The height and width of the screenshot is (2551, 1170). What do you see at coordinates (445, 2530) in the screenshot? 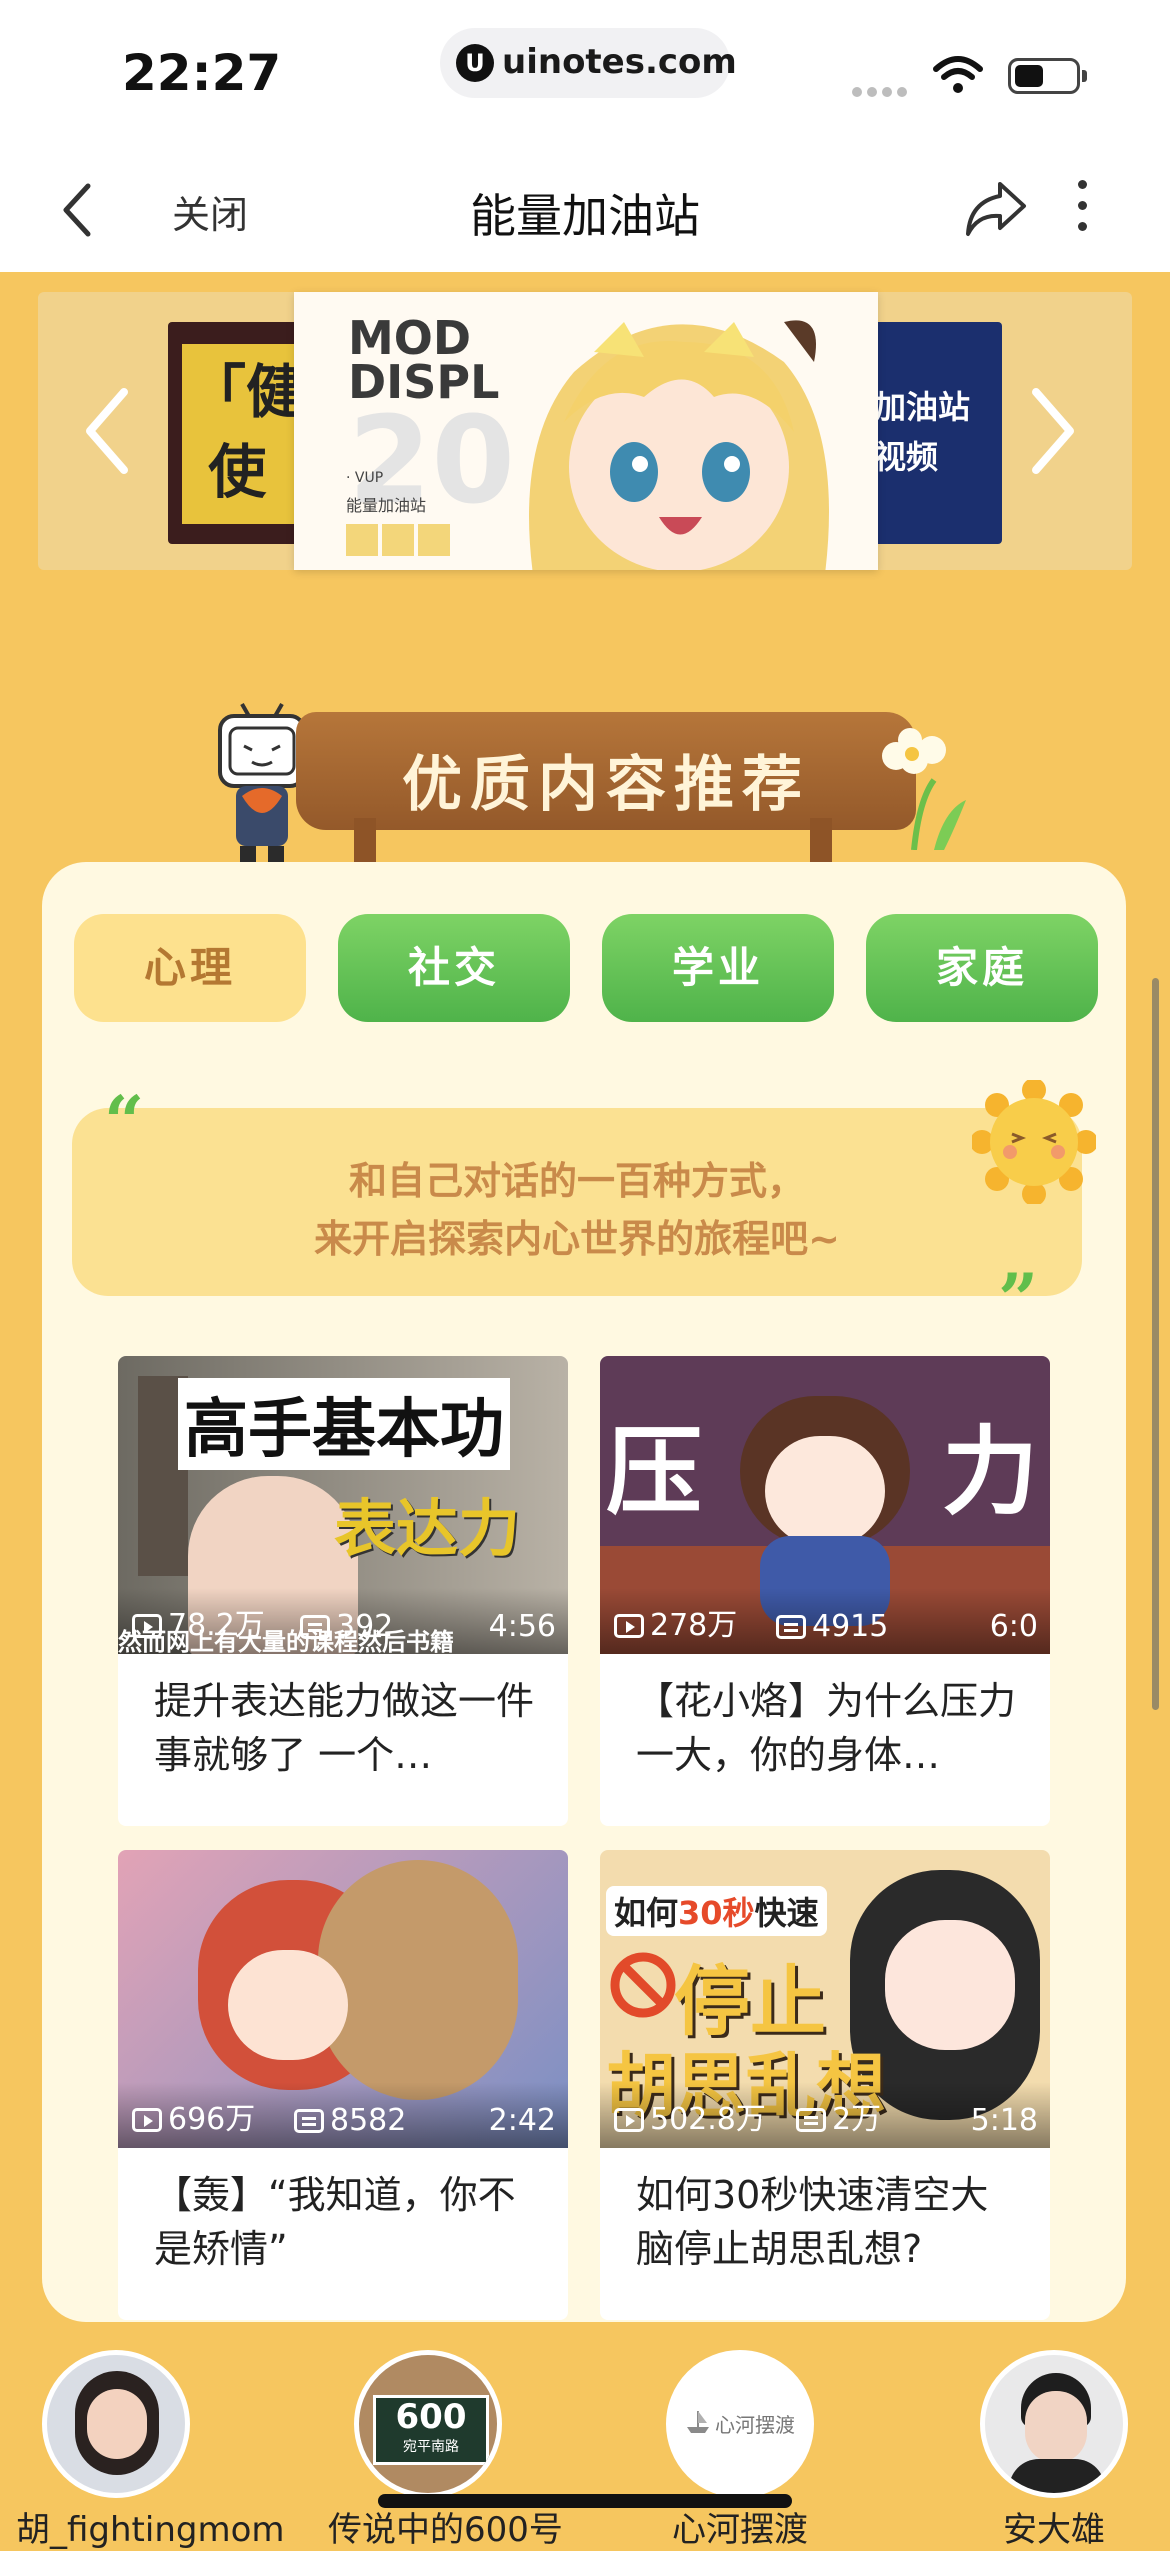
I see `creator-name: 传说中的600号` at bounding box center [445, 2530].